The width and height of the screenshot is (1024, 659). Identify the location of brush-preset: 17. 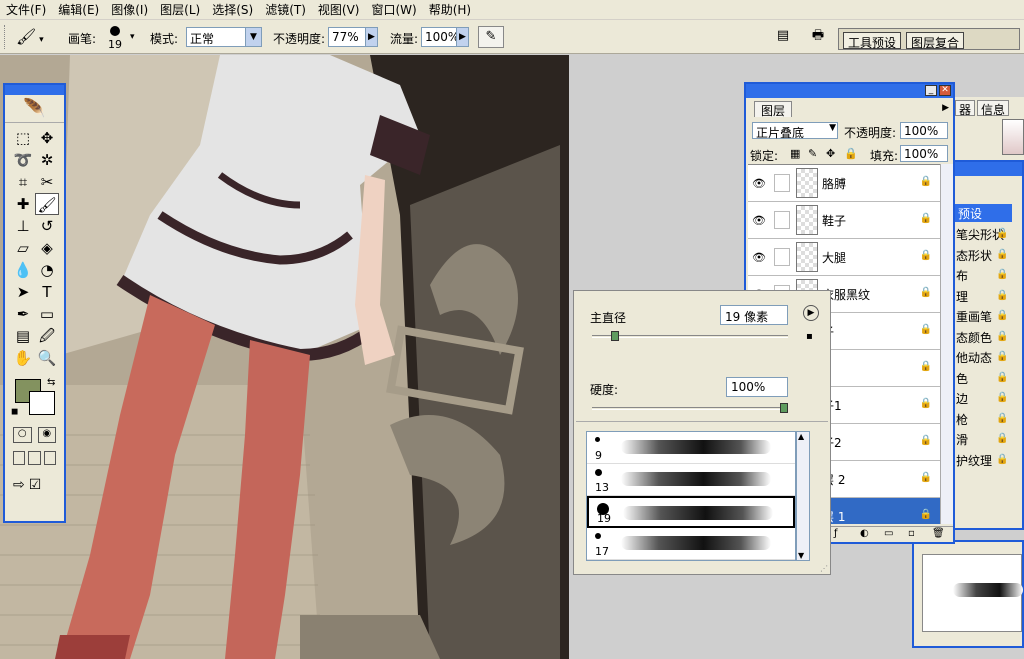
(691, 544).